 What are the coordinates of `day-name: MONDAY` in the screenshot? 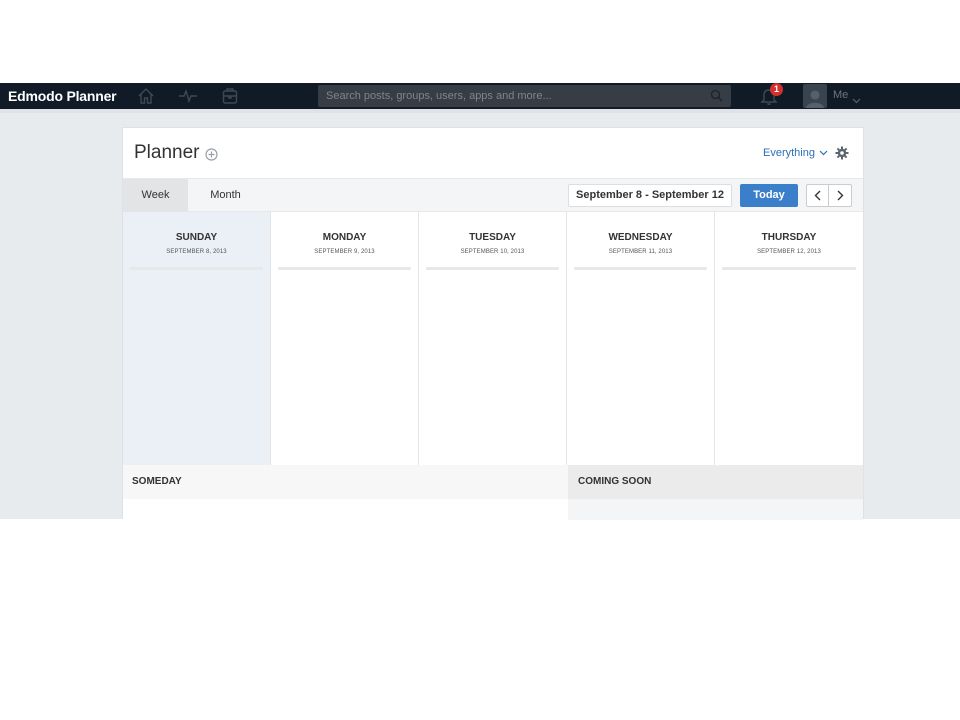 It's located at (344, 237).